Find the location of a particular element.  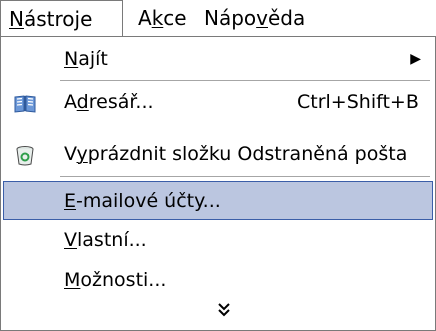

menu-item-vyprazdnit: Vyprázdnit složku Odstraněná pošta is located at coordinates (218, 154).